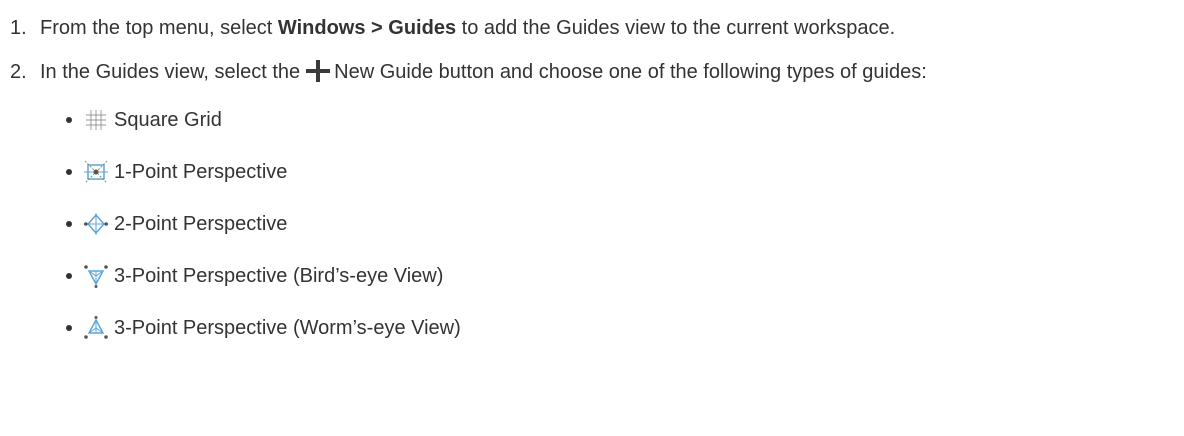  I want to click on list-item: 3-Point Perspective (Worm’s-eye View), so click(622, 328).